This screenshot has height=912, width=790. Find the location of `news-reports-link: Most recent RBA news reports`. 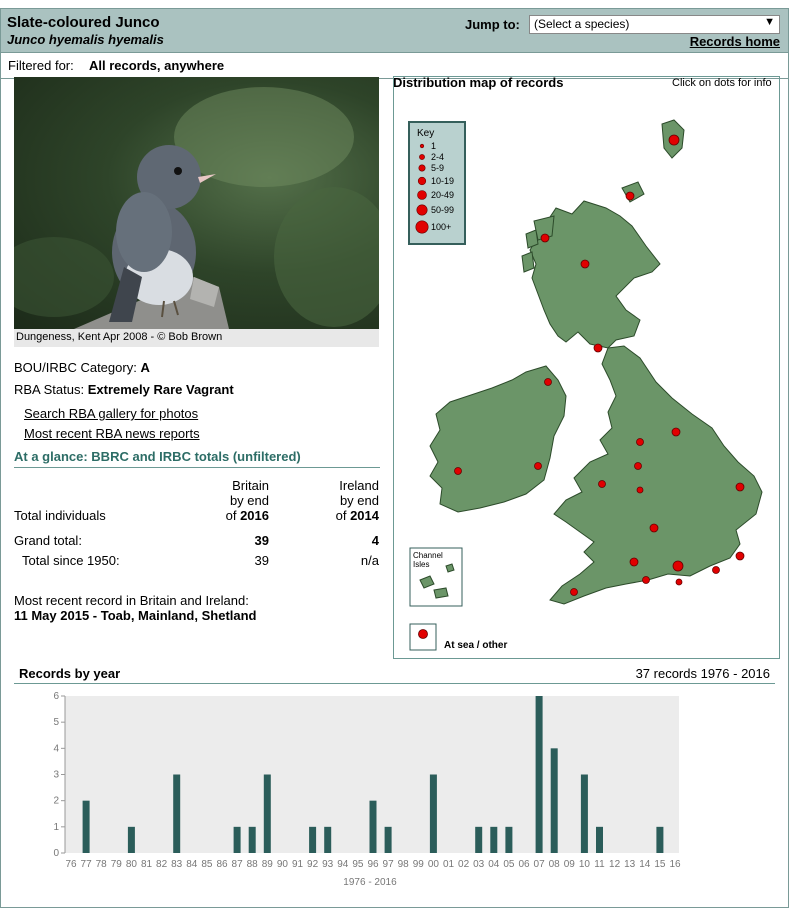

news-reports-link: Most recent RBA news reports is located at coordinates (112, 433).